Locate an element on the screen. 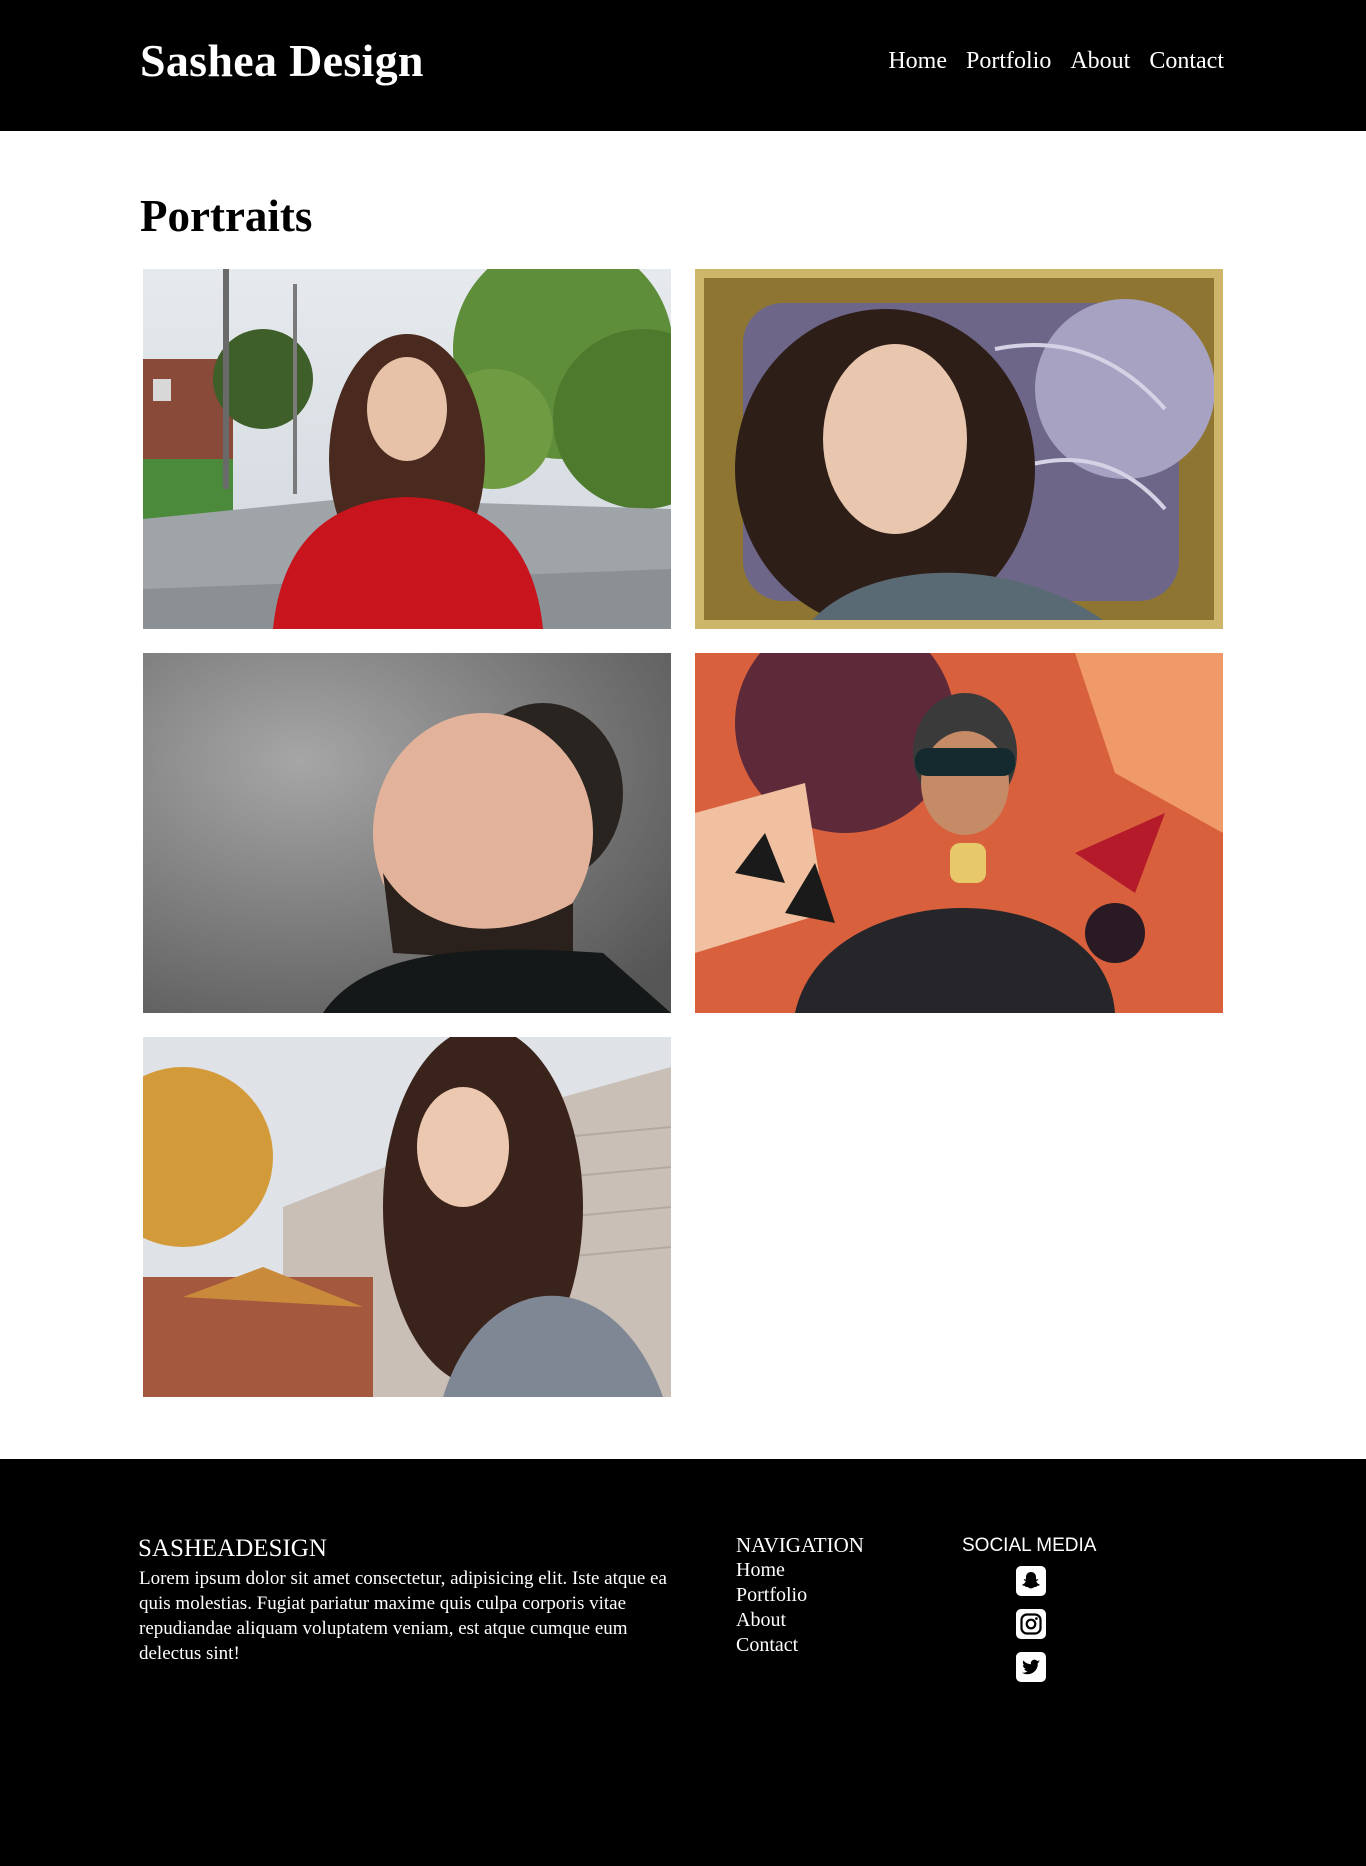 The image size is (1366, 1866). footer-nav-home-link: Home is located at coordinates (801, 1570).